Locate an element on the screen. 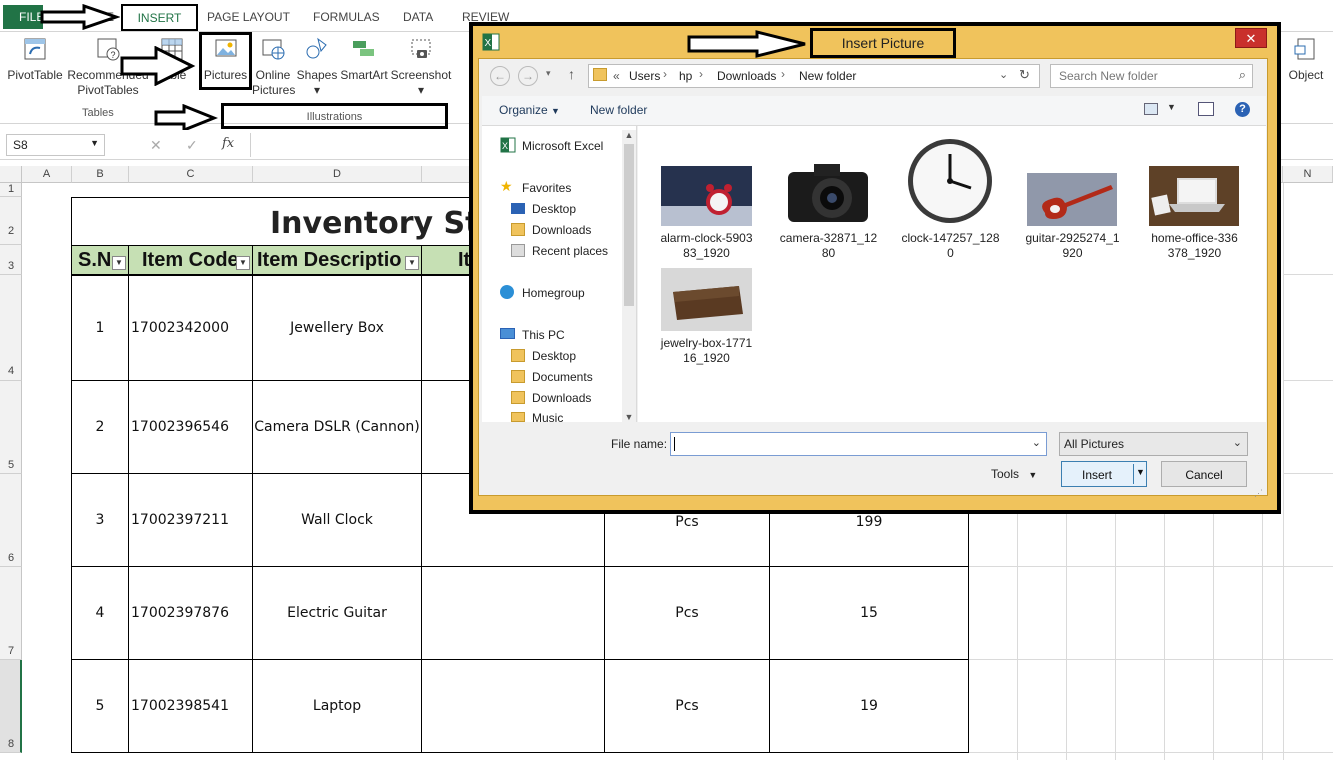  row-header-1: 1 is located at coordinates (11, 190).